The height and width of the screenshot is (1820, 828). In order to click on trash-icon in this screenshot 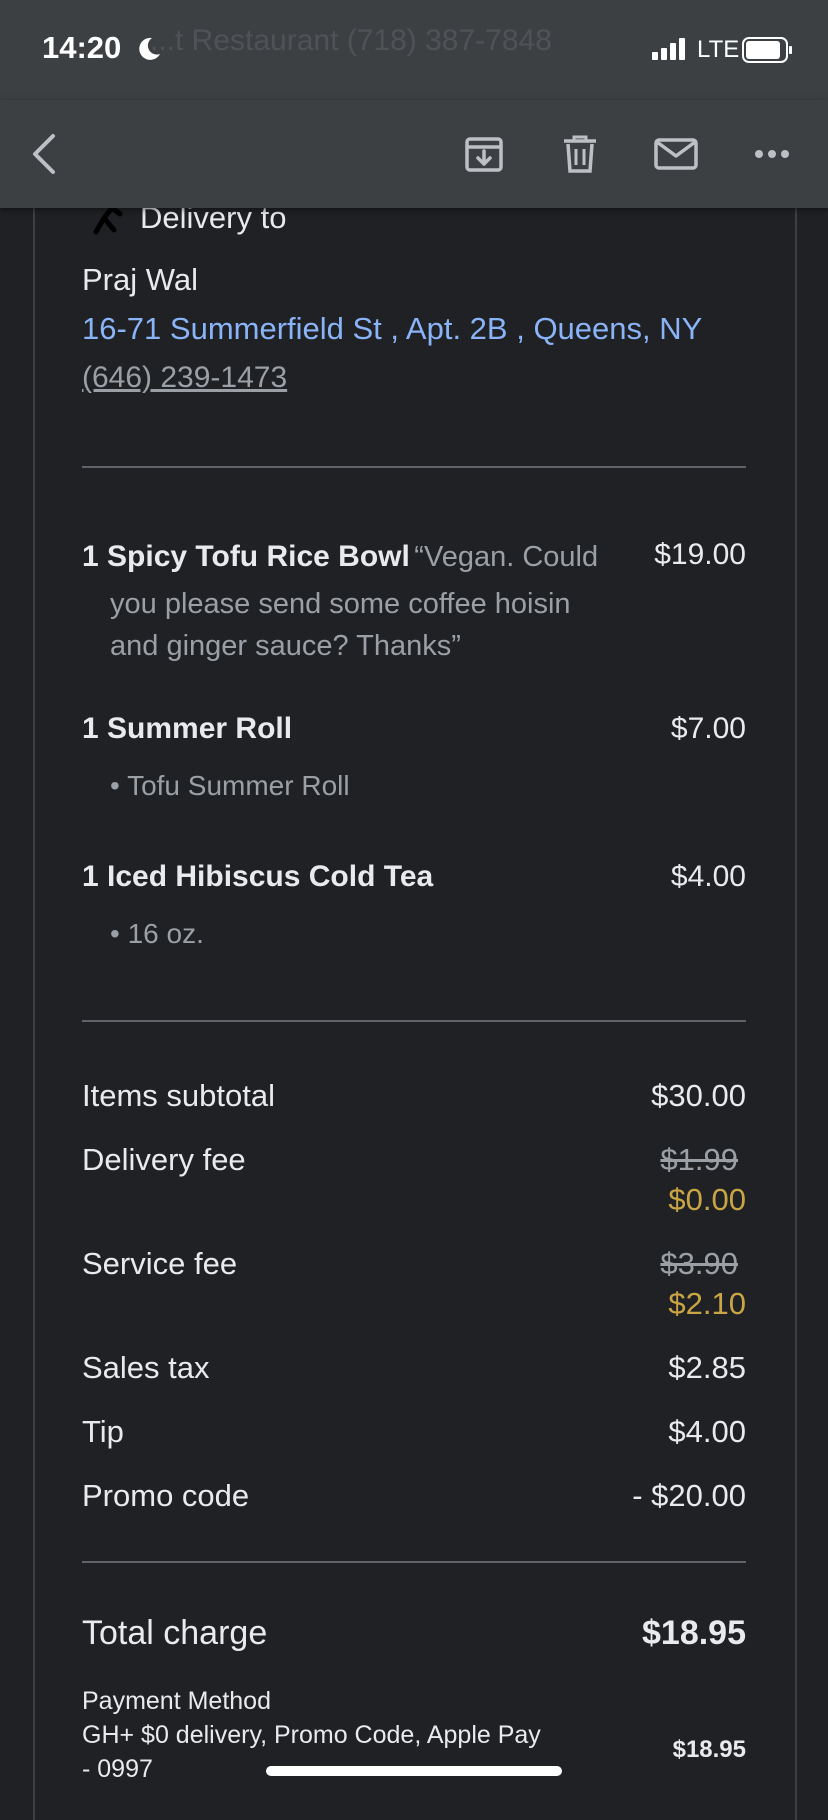, I will do `click(580, 154)`.